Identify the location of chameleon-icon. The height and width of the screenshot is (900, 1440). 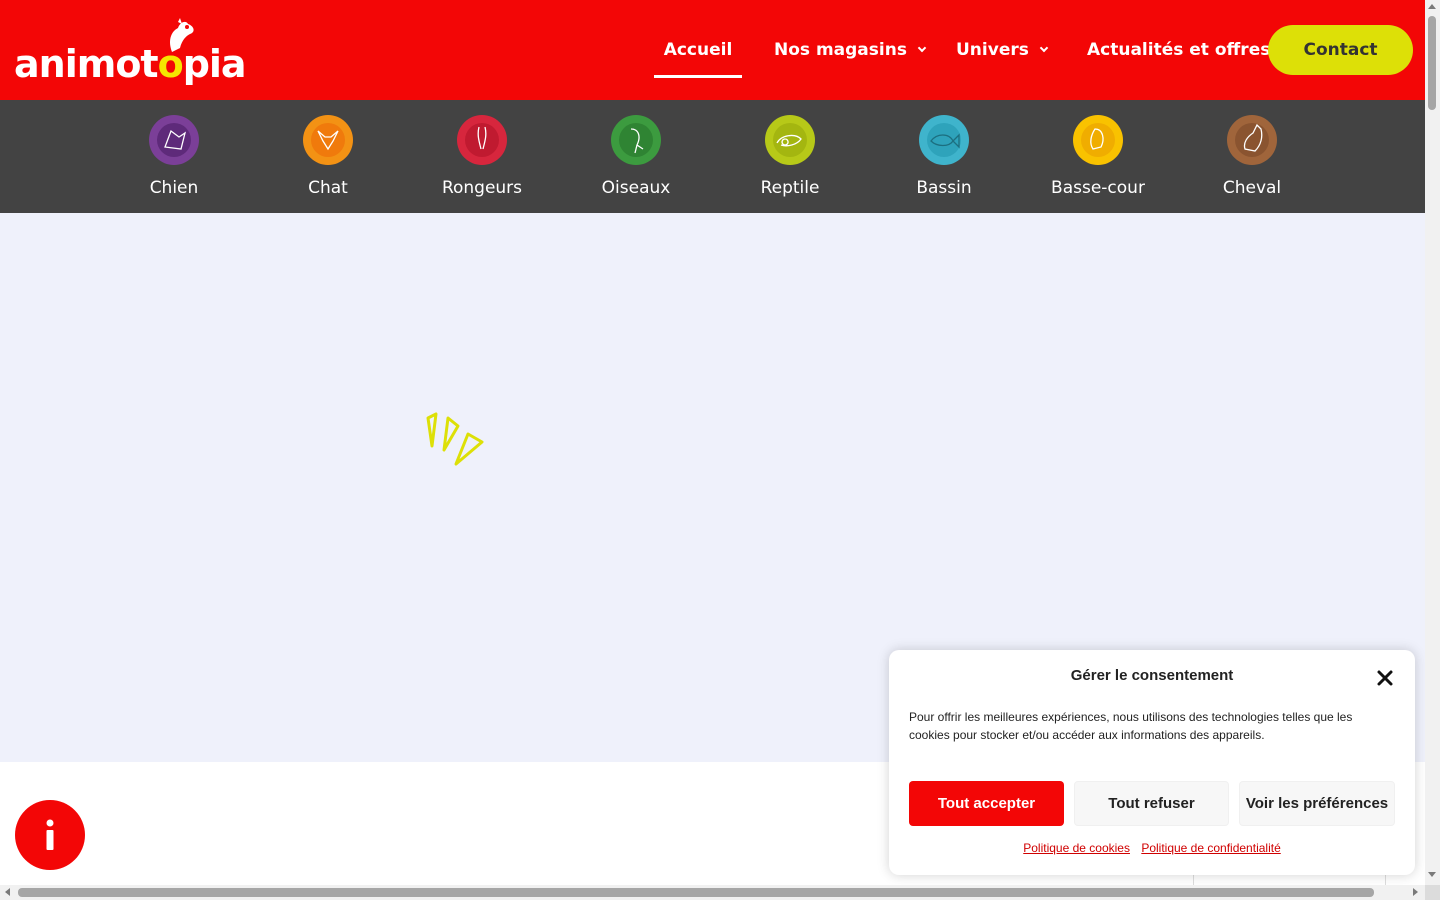
(790, 140).